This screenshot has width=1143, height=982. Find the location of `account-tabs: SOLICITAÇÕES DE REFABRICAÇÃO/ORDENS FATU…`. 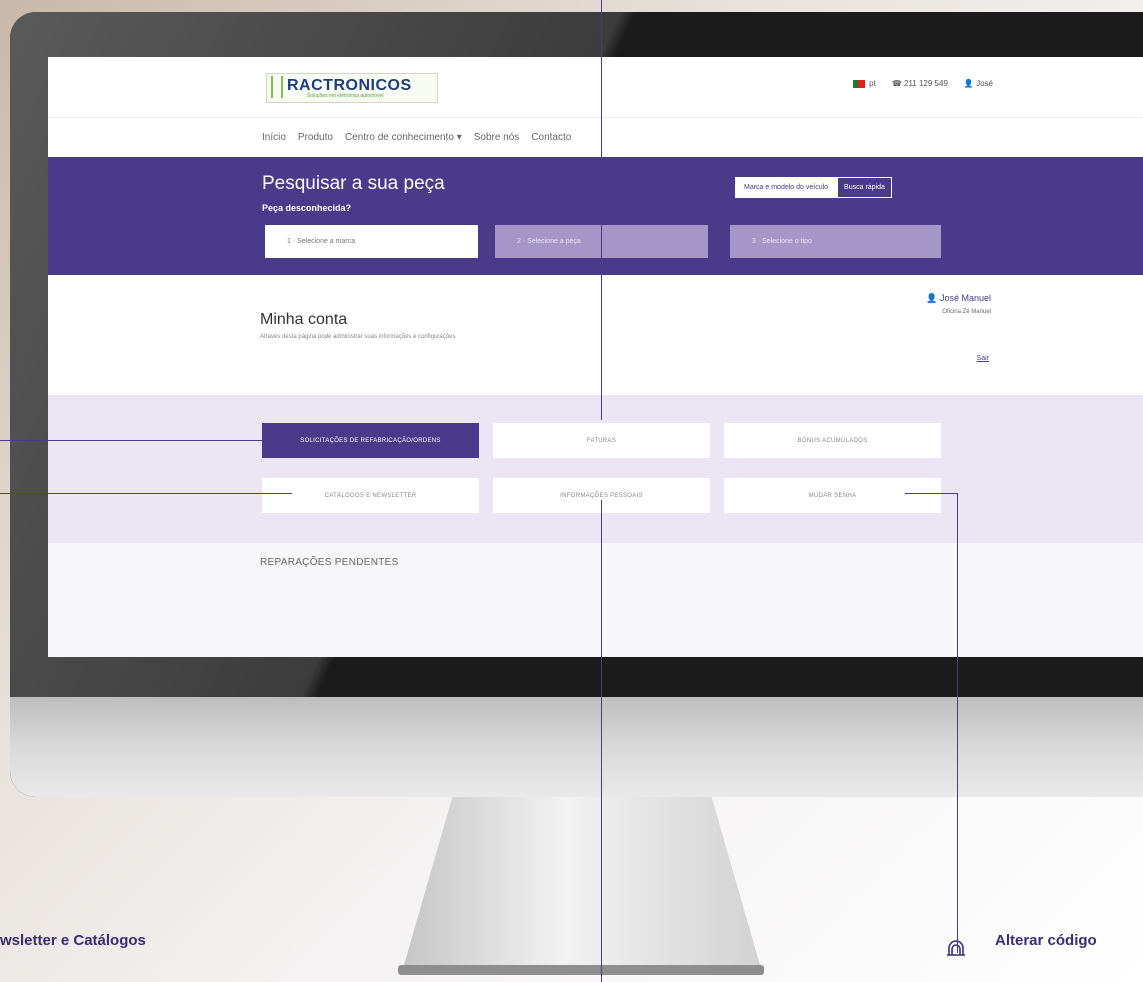

account-tabs: SOLICITAÇÕES DE REFABRICAÇÃO/ORDENS FATU… is located at coordinates (595, 469).